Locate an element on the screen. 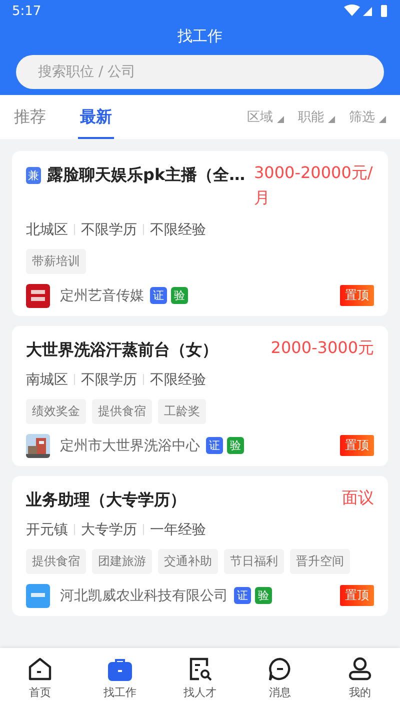  job-title: 大世界洗浴汗蒸前台（女） is located at coordinates (122, 350).